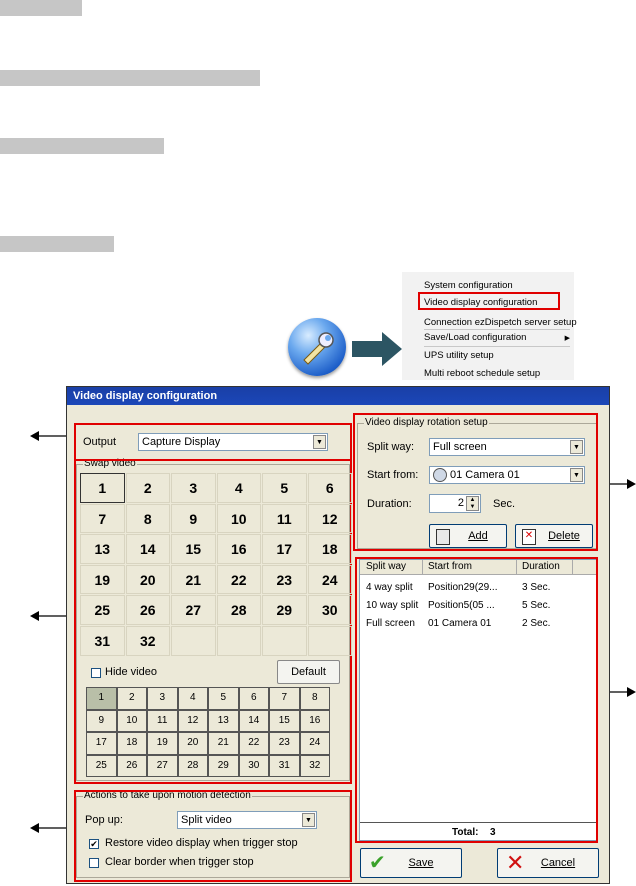 The height and width of the screenshot is (886, 636). Describe the element at coordinates (131, 720) in the screenshot. I see `channel-cell: 10` at that location.